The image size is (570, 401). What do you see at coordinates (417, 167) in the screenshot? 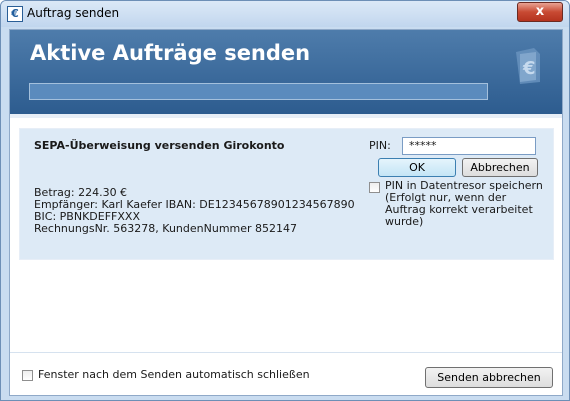
I see `ok-button: OK` at bounding box center [417, 167].